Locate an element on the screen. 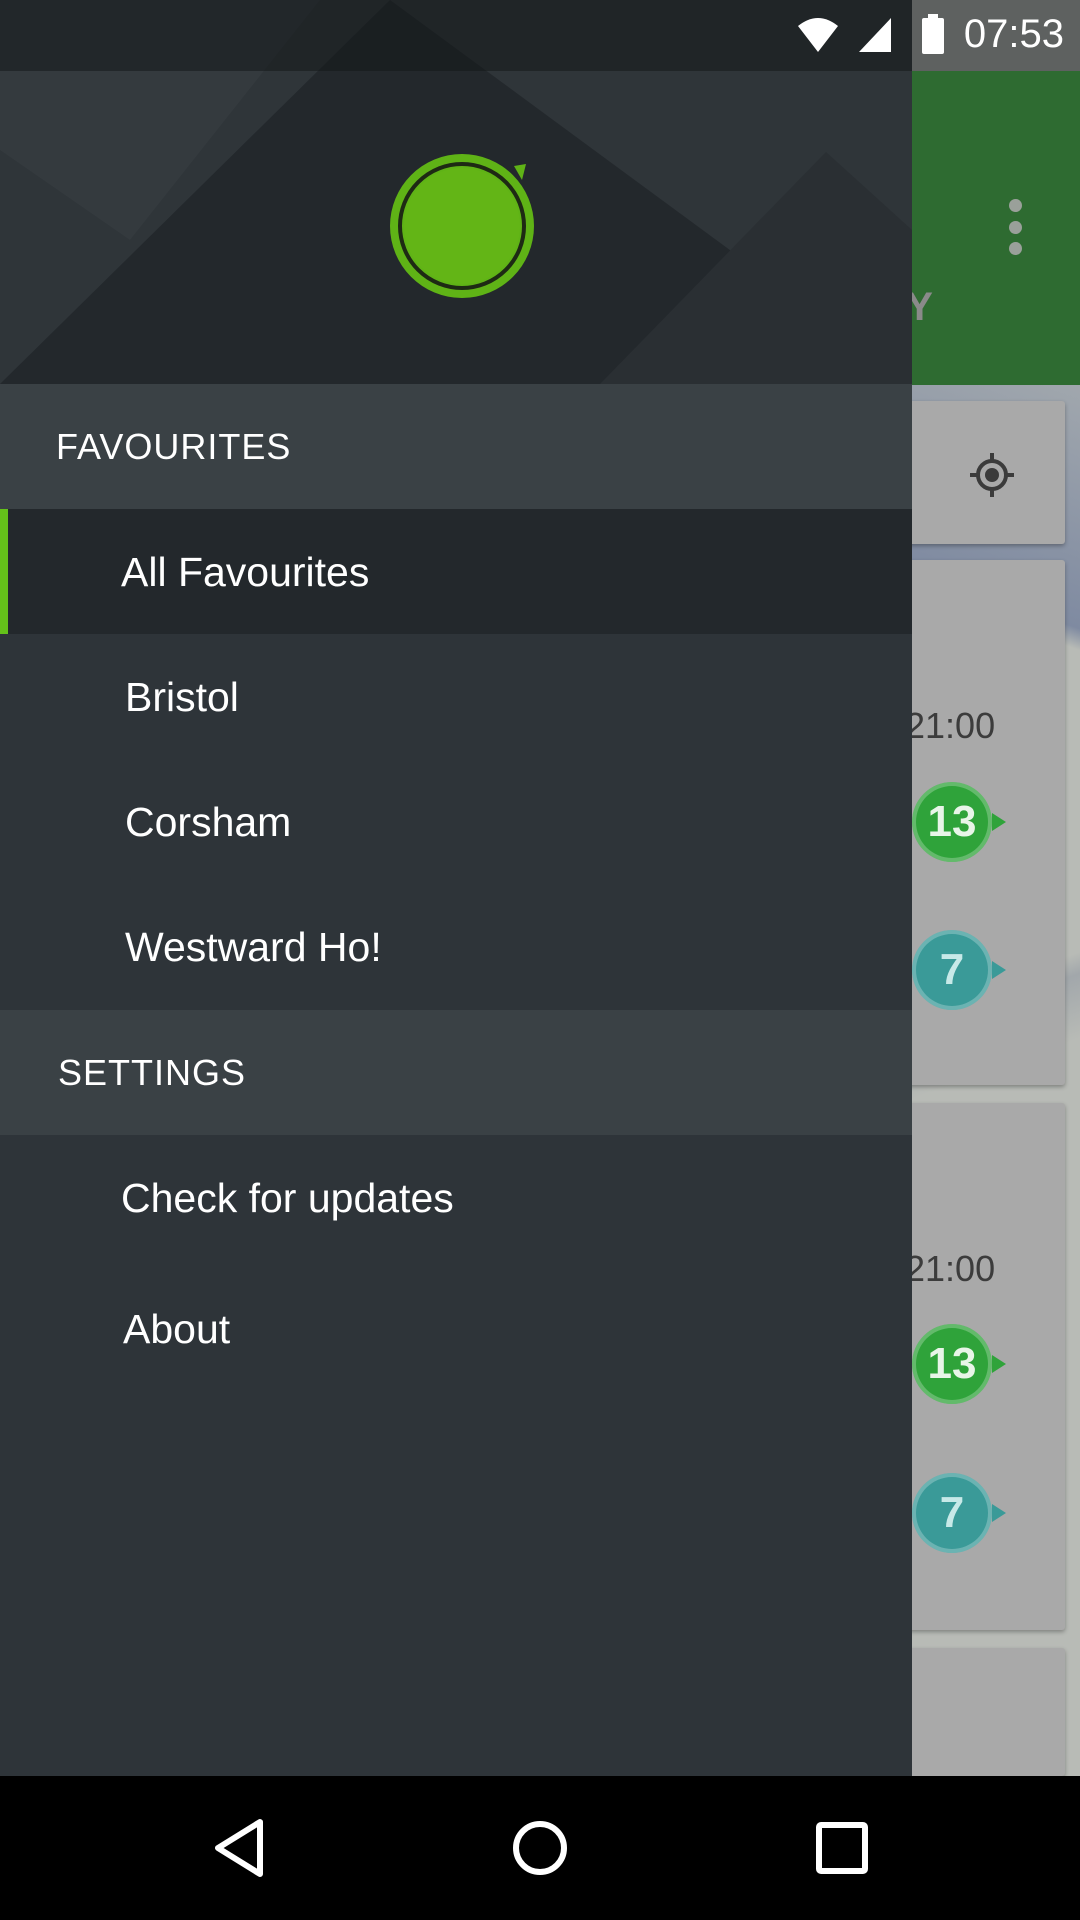  menu-item-label: All Favourites is located at coordinates (245, 572).